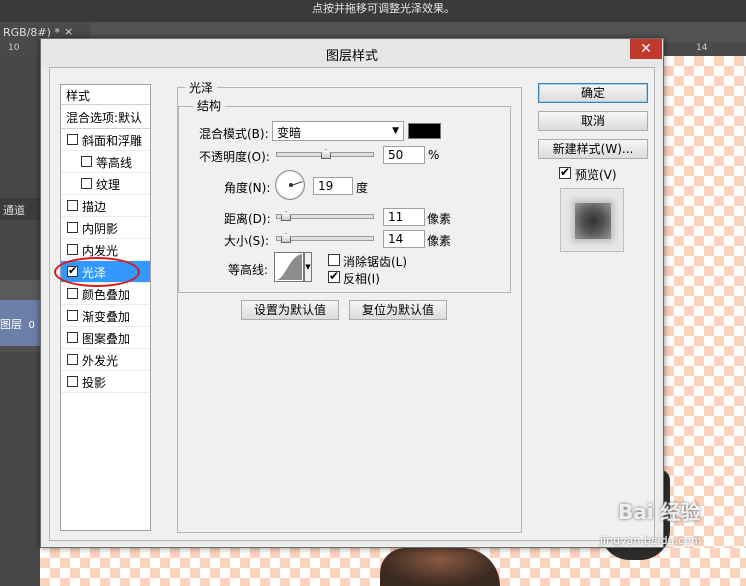 The image size is (746, 586). What do you see at coordinates (651, 540) in the screenshot?
I see `watermark-url: jingyan.baidu.com` at bounding box center [651, 540].